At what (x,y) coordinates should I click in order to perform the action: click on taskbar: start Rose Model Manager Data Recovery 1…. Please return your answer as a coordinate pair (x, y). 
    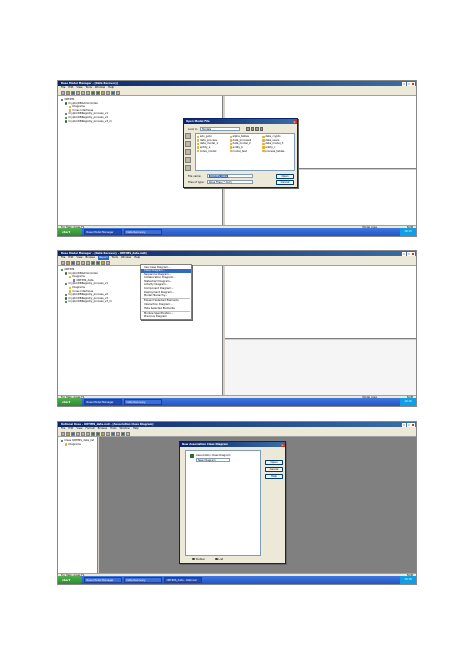
    Looking at the image, I should click on (237, 402).